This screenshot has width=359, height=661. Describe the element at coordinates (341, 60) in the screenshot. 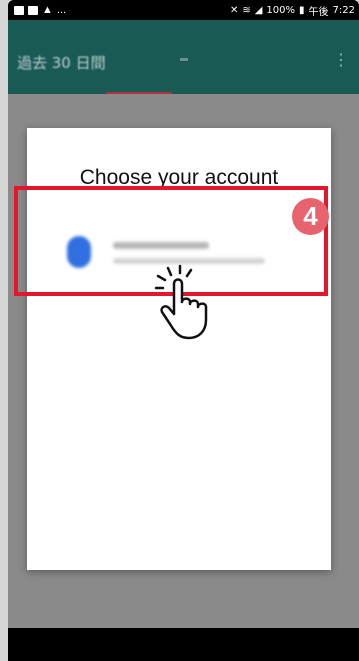

I see `more-options-icon: ⋮` at that location.